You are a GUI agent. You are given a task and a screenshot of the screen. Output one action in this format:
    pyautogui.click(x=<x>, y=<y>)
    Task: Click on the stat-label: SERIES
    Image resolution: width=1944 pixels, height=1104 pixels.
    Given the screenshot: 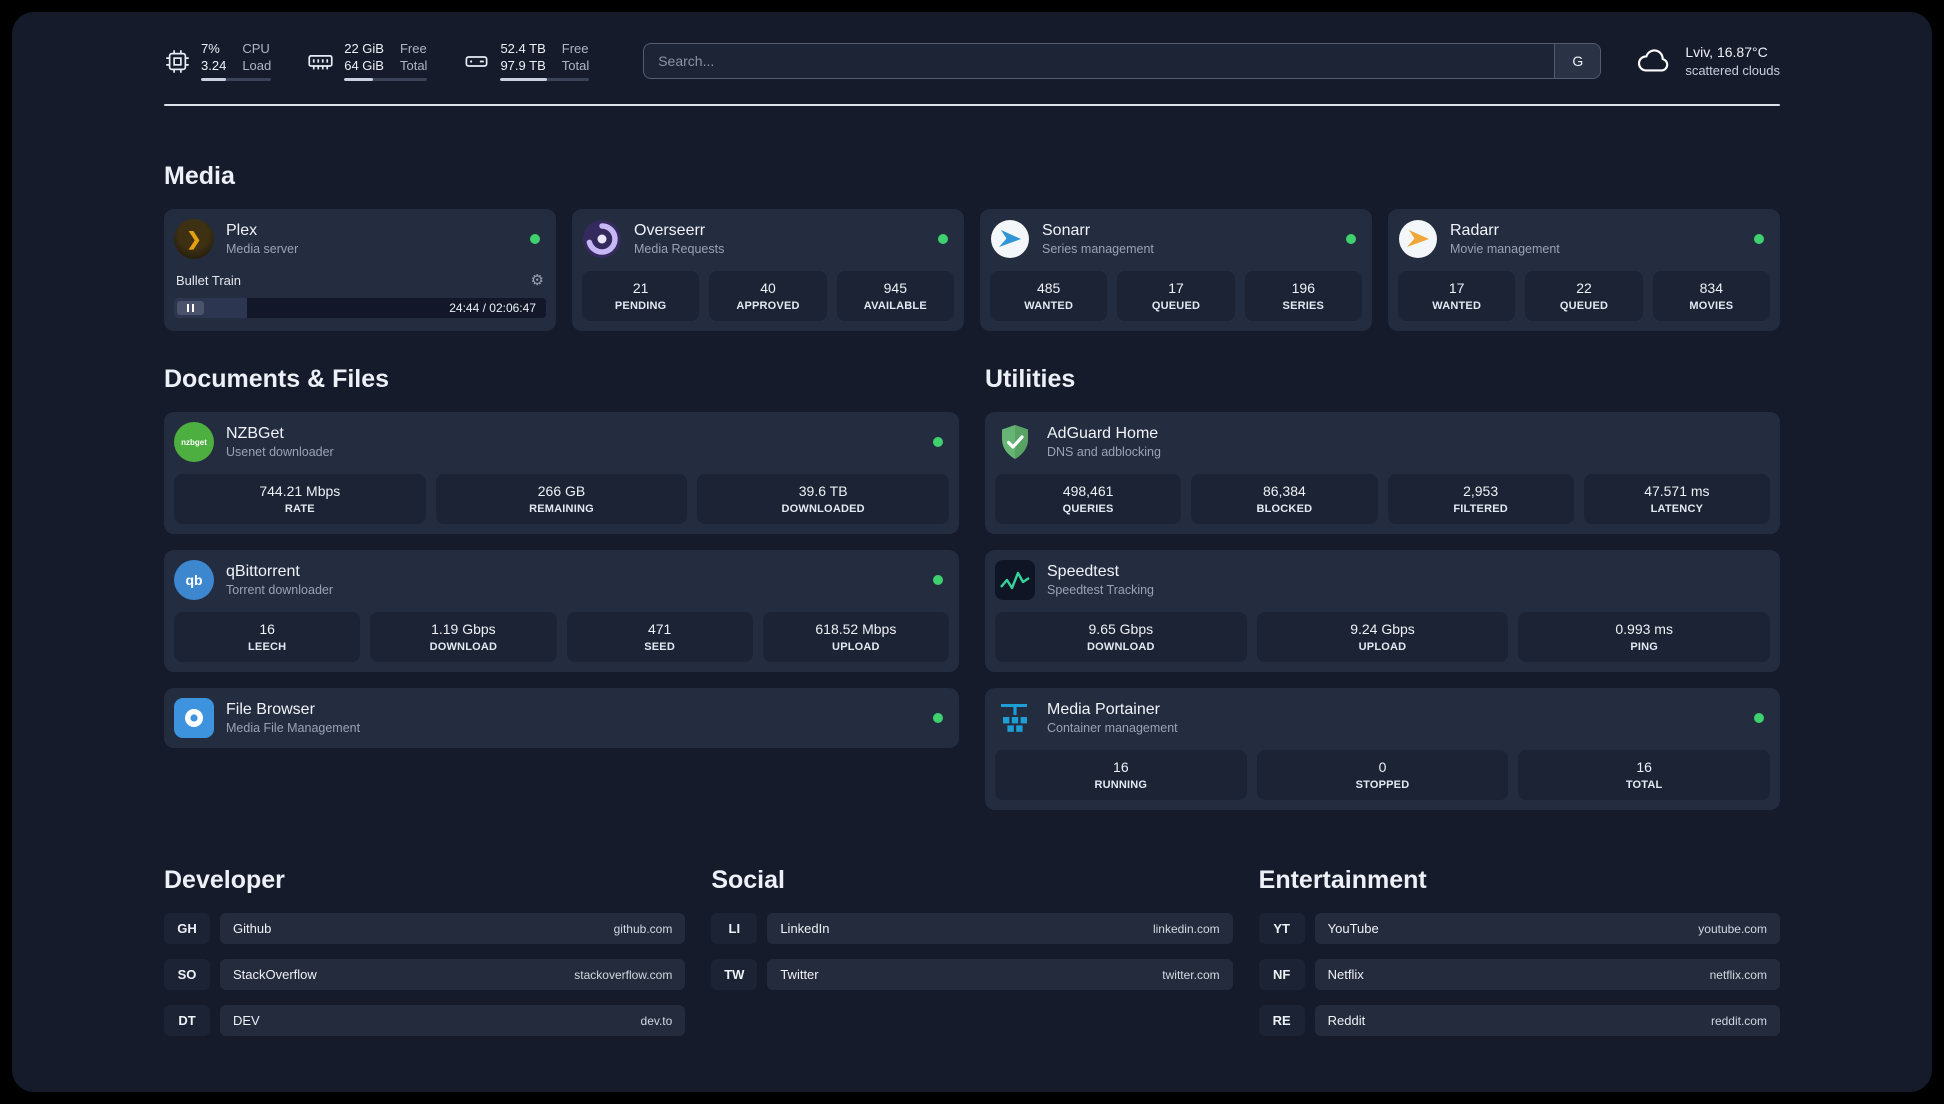 What is the action you would take?
    pyautogui.click(x=1303, y=306)
    